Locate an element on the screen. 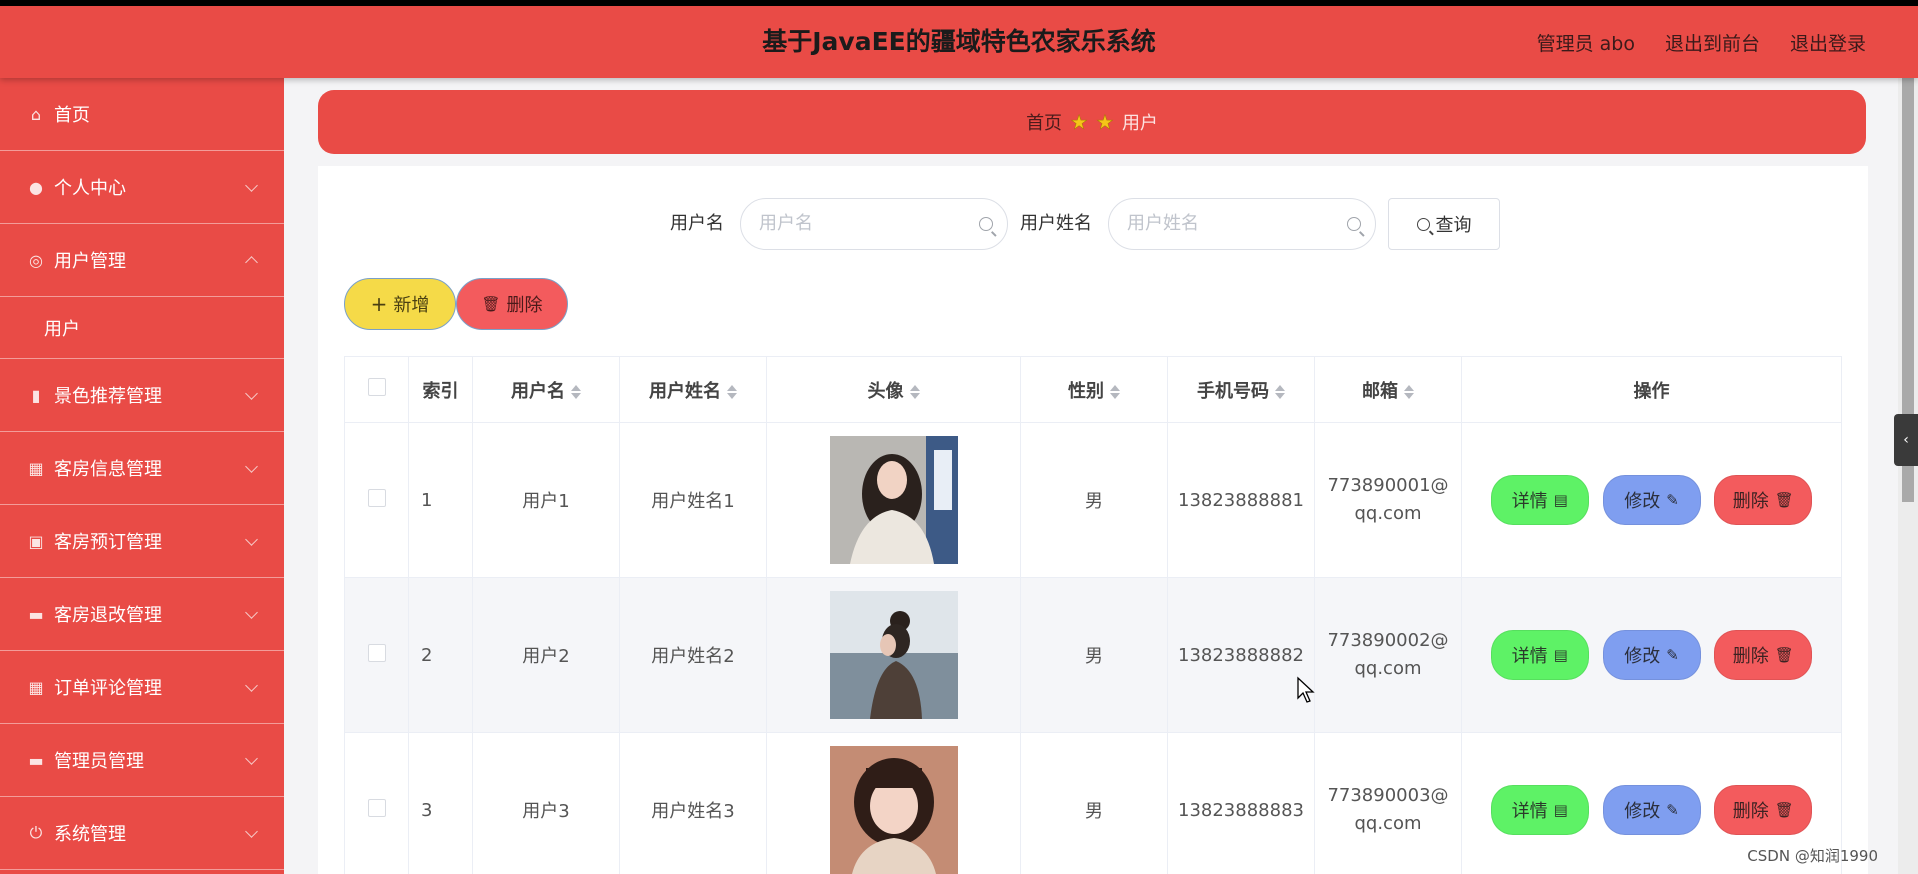  sidebar-item-label: 订单评论管理 is located at coordinates (108, 688).